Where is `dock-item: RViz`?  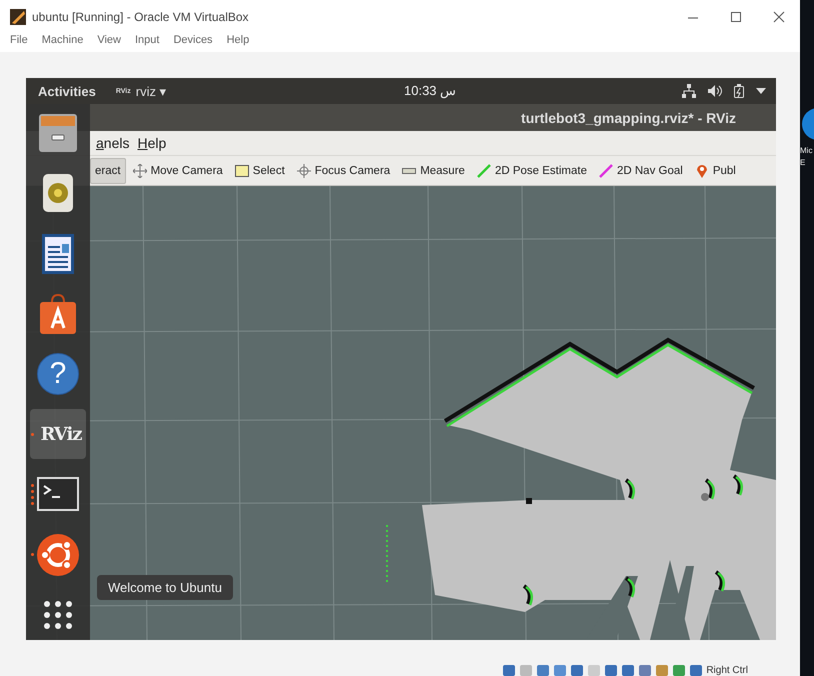 dock-item: RViz is located at coordinates (58, 434).